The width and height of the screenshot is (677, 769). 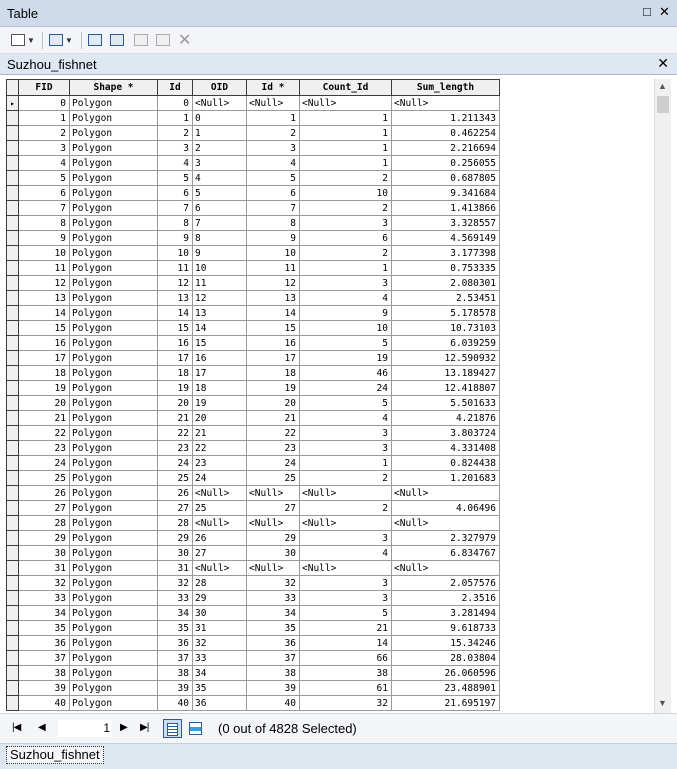 What do you see at coordinates (445, 358) in the screenshot?
I see `cell-sum-length: 12.590932` at bounding box center [445, 358].